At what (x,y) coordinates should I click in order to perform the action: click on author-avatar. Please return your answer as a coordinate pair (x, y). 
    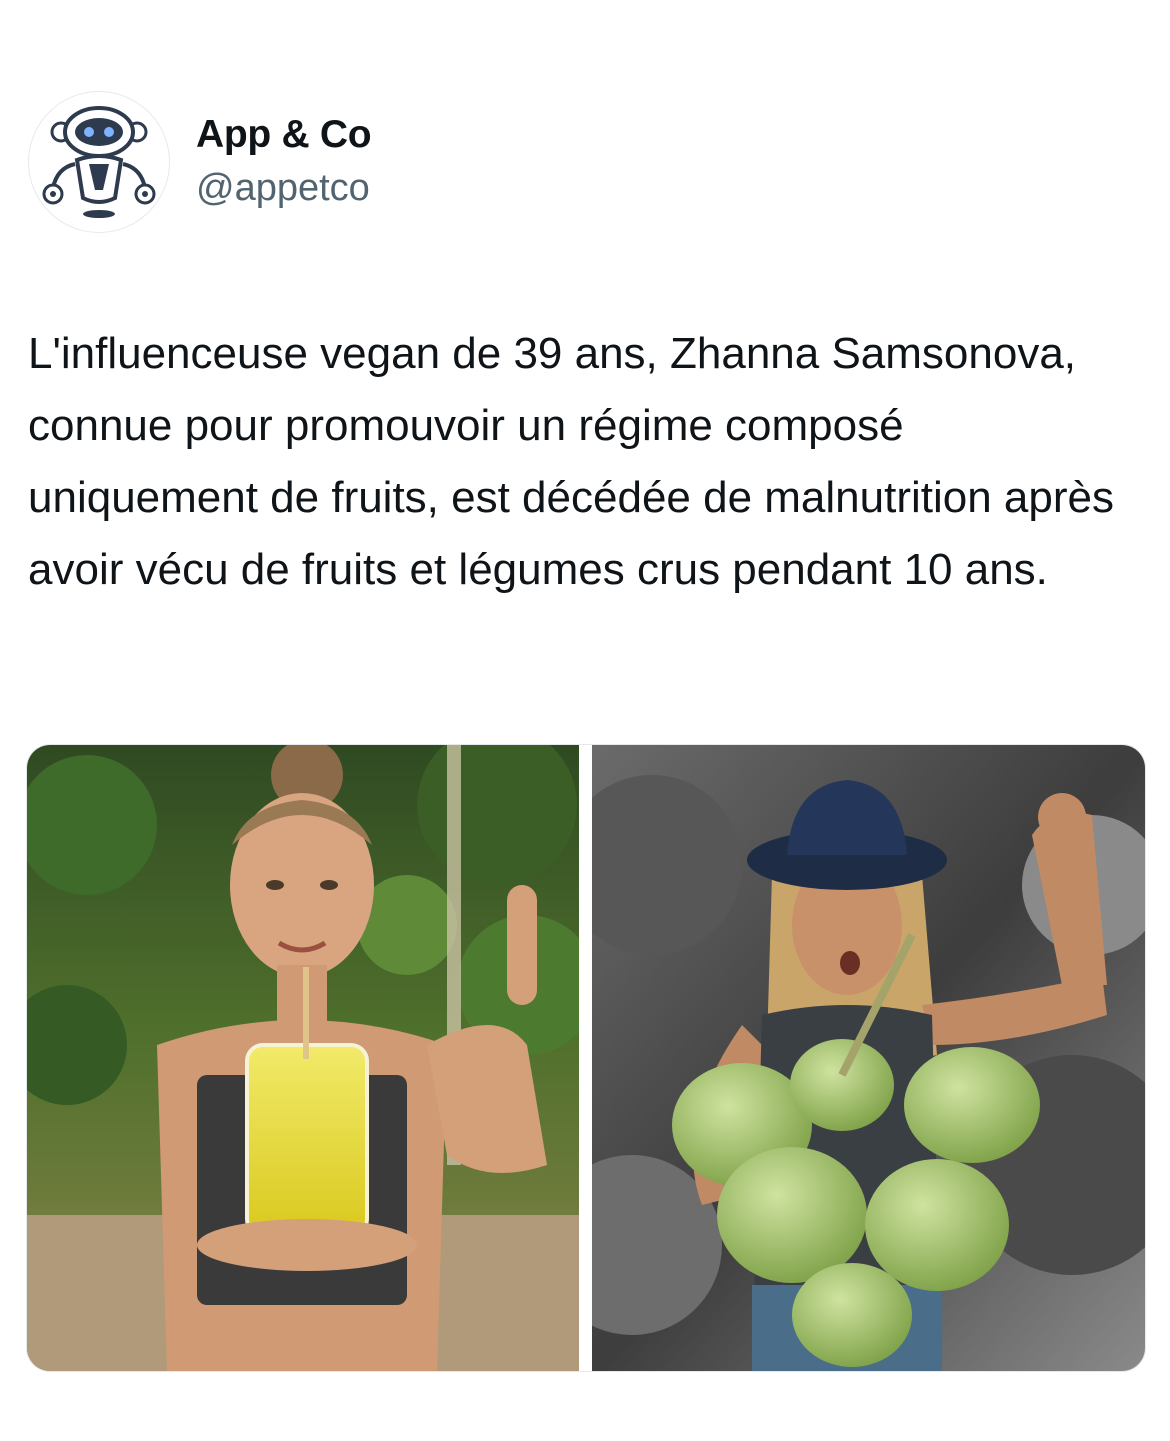
    Looking at the image, I should click on (99, 162).